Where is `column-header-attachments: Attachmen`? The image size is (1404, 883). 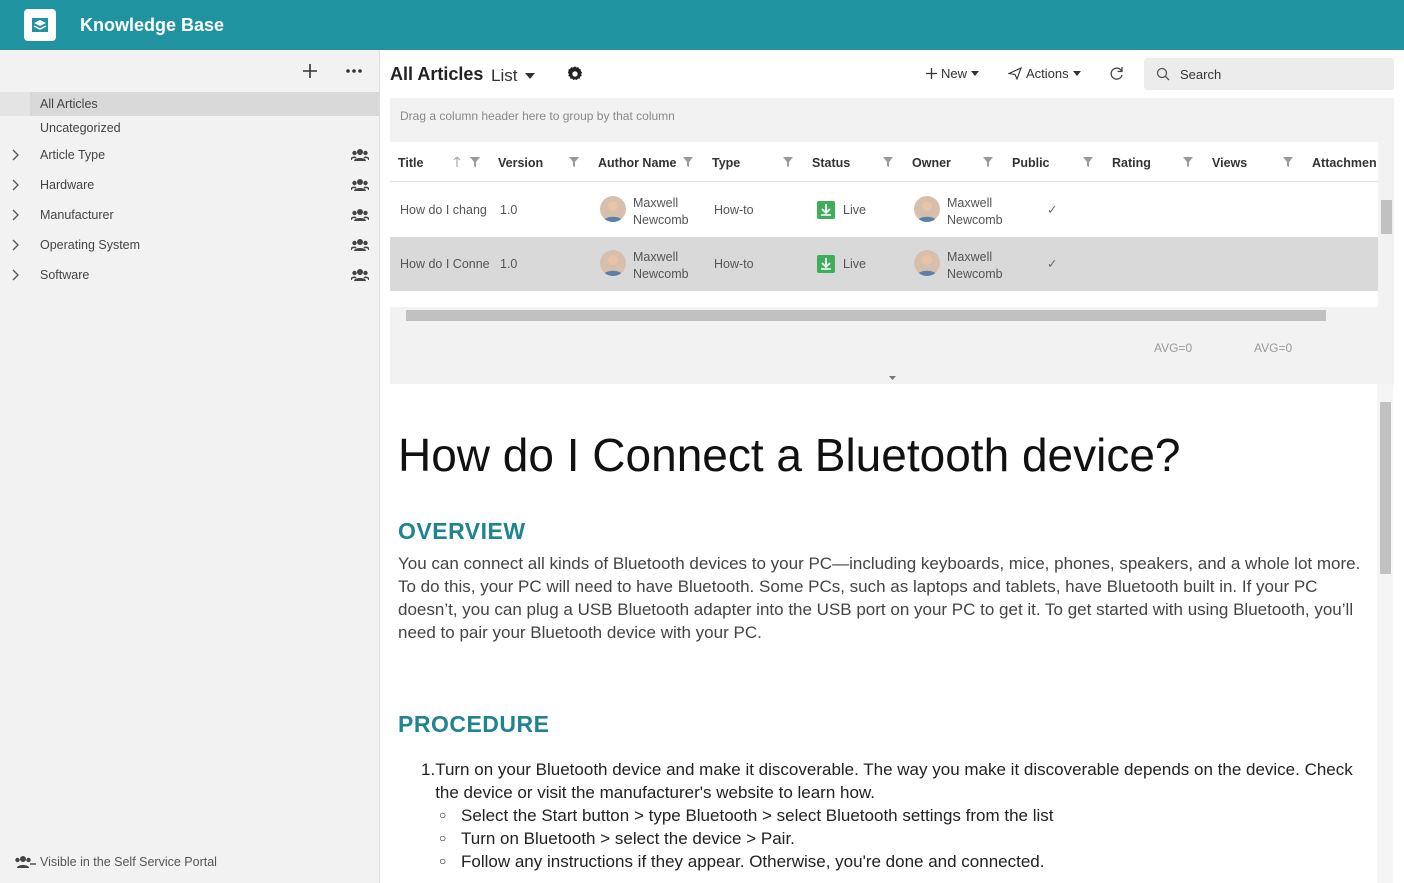 column-header-attachments: Attachmen is located at coordinates (1344, 163).